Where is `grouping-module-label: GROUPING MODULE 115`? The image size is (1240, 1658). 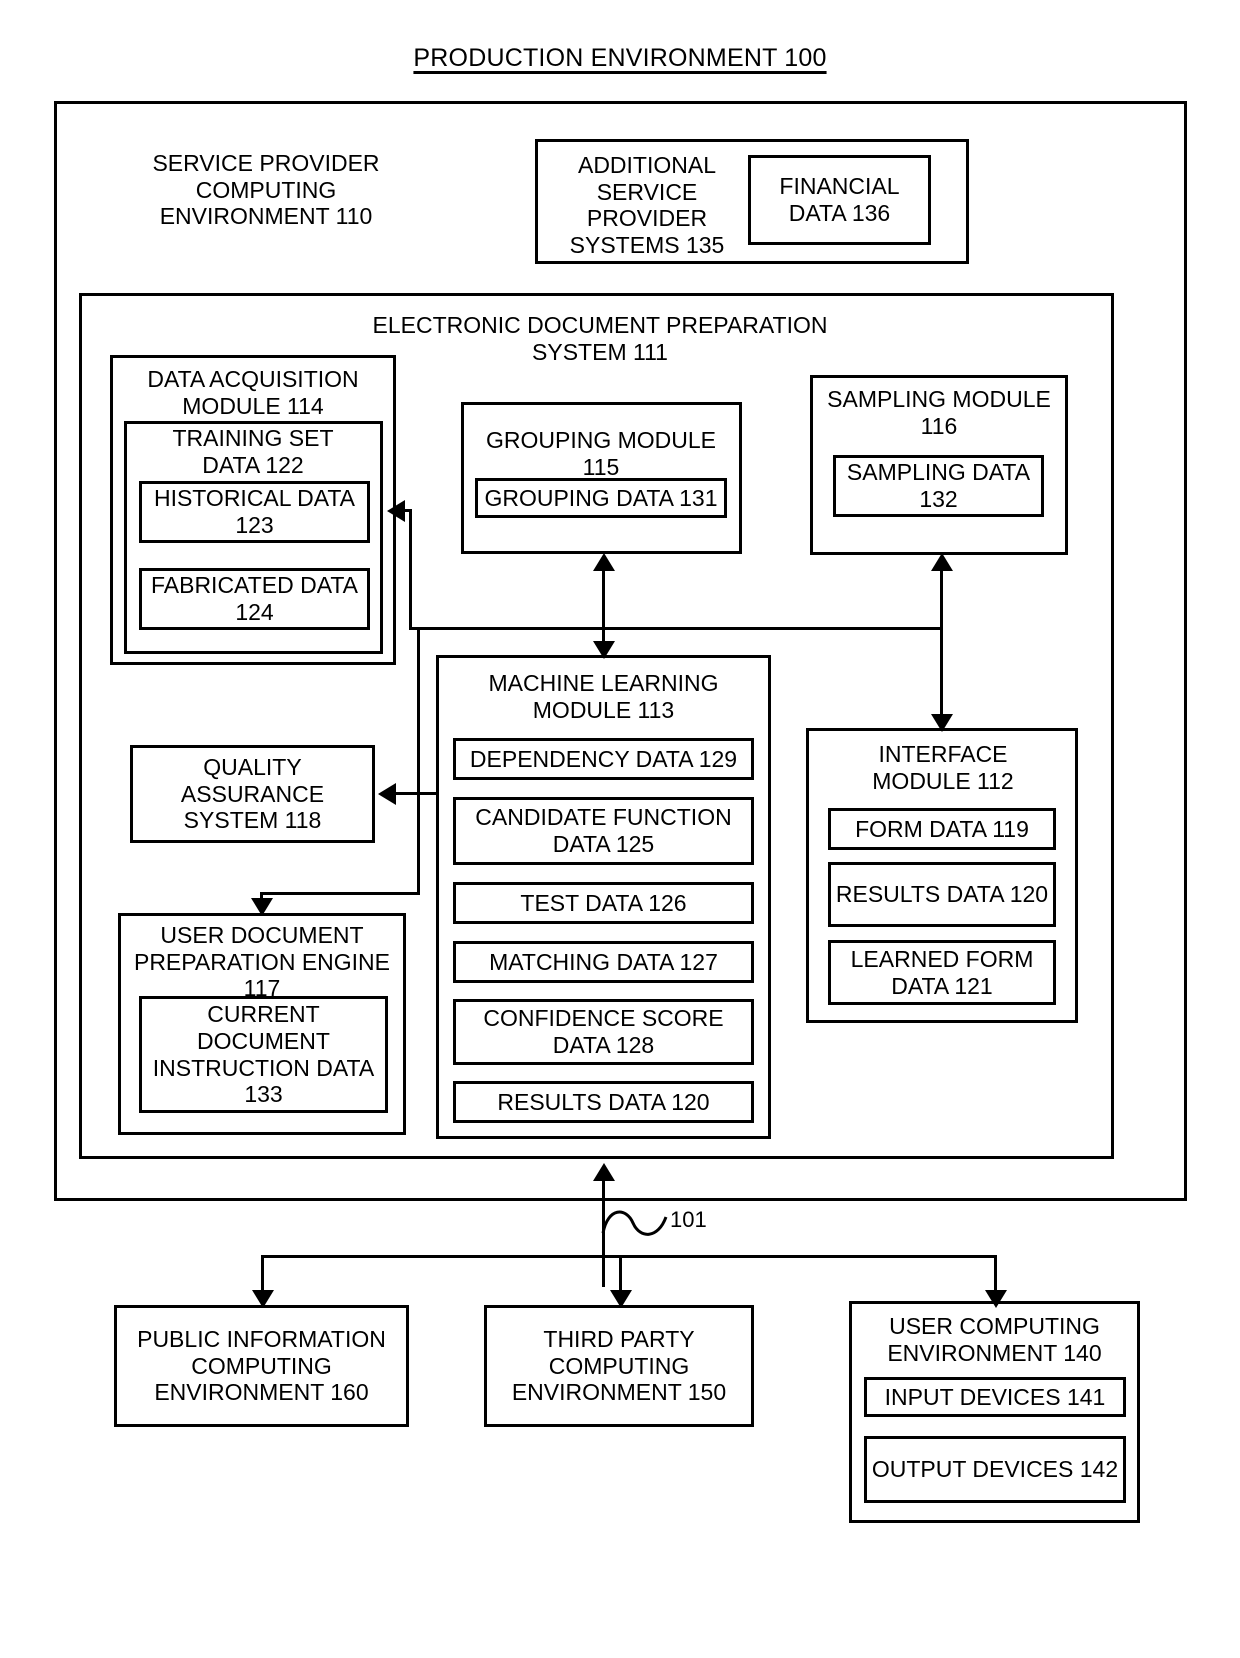
grouping-module-label: GROUPING MODULE 115 is located at coordinates (601, 453).